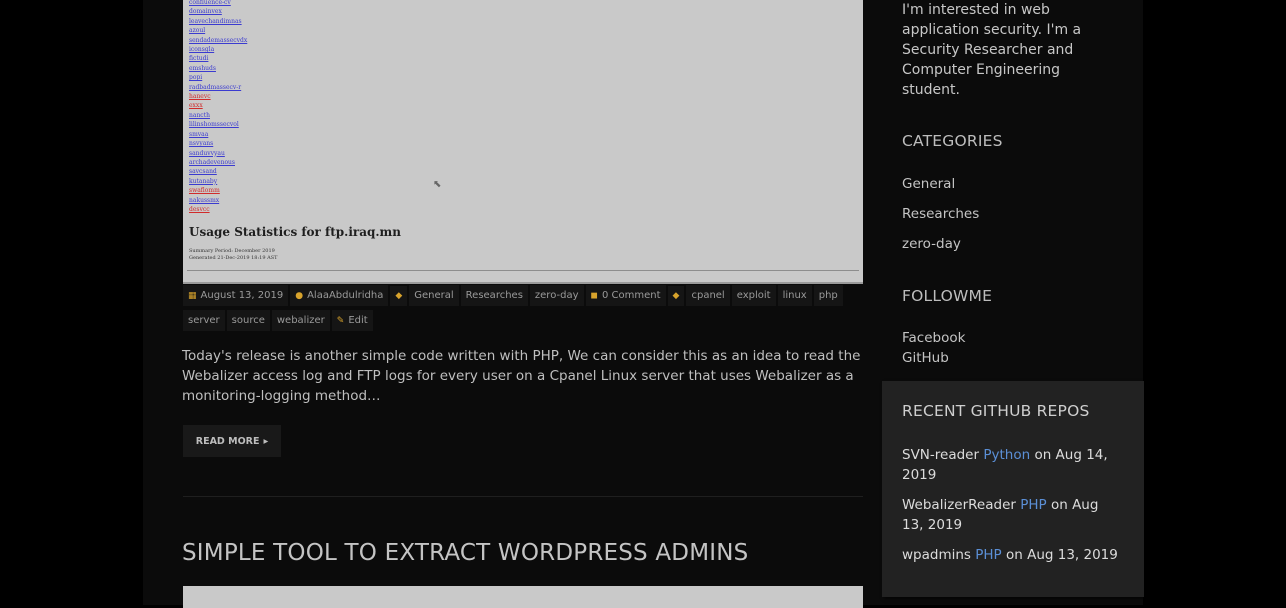 The image size is (1286, 608). What do you see at coordinates (996, 411) in the screenshot?
I see `repos-heading: RECENT GITHUB REPOS` at bounding box center [996, 411].